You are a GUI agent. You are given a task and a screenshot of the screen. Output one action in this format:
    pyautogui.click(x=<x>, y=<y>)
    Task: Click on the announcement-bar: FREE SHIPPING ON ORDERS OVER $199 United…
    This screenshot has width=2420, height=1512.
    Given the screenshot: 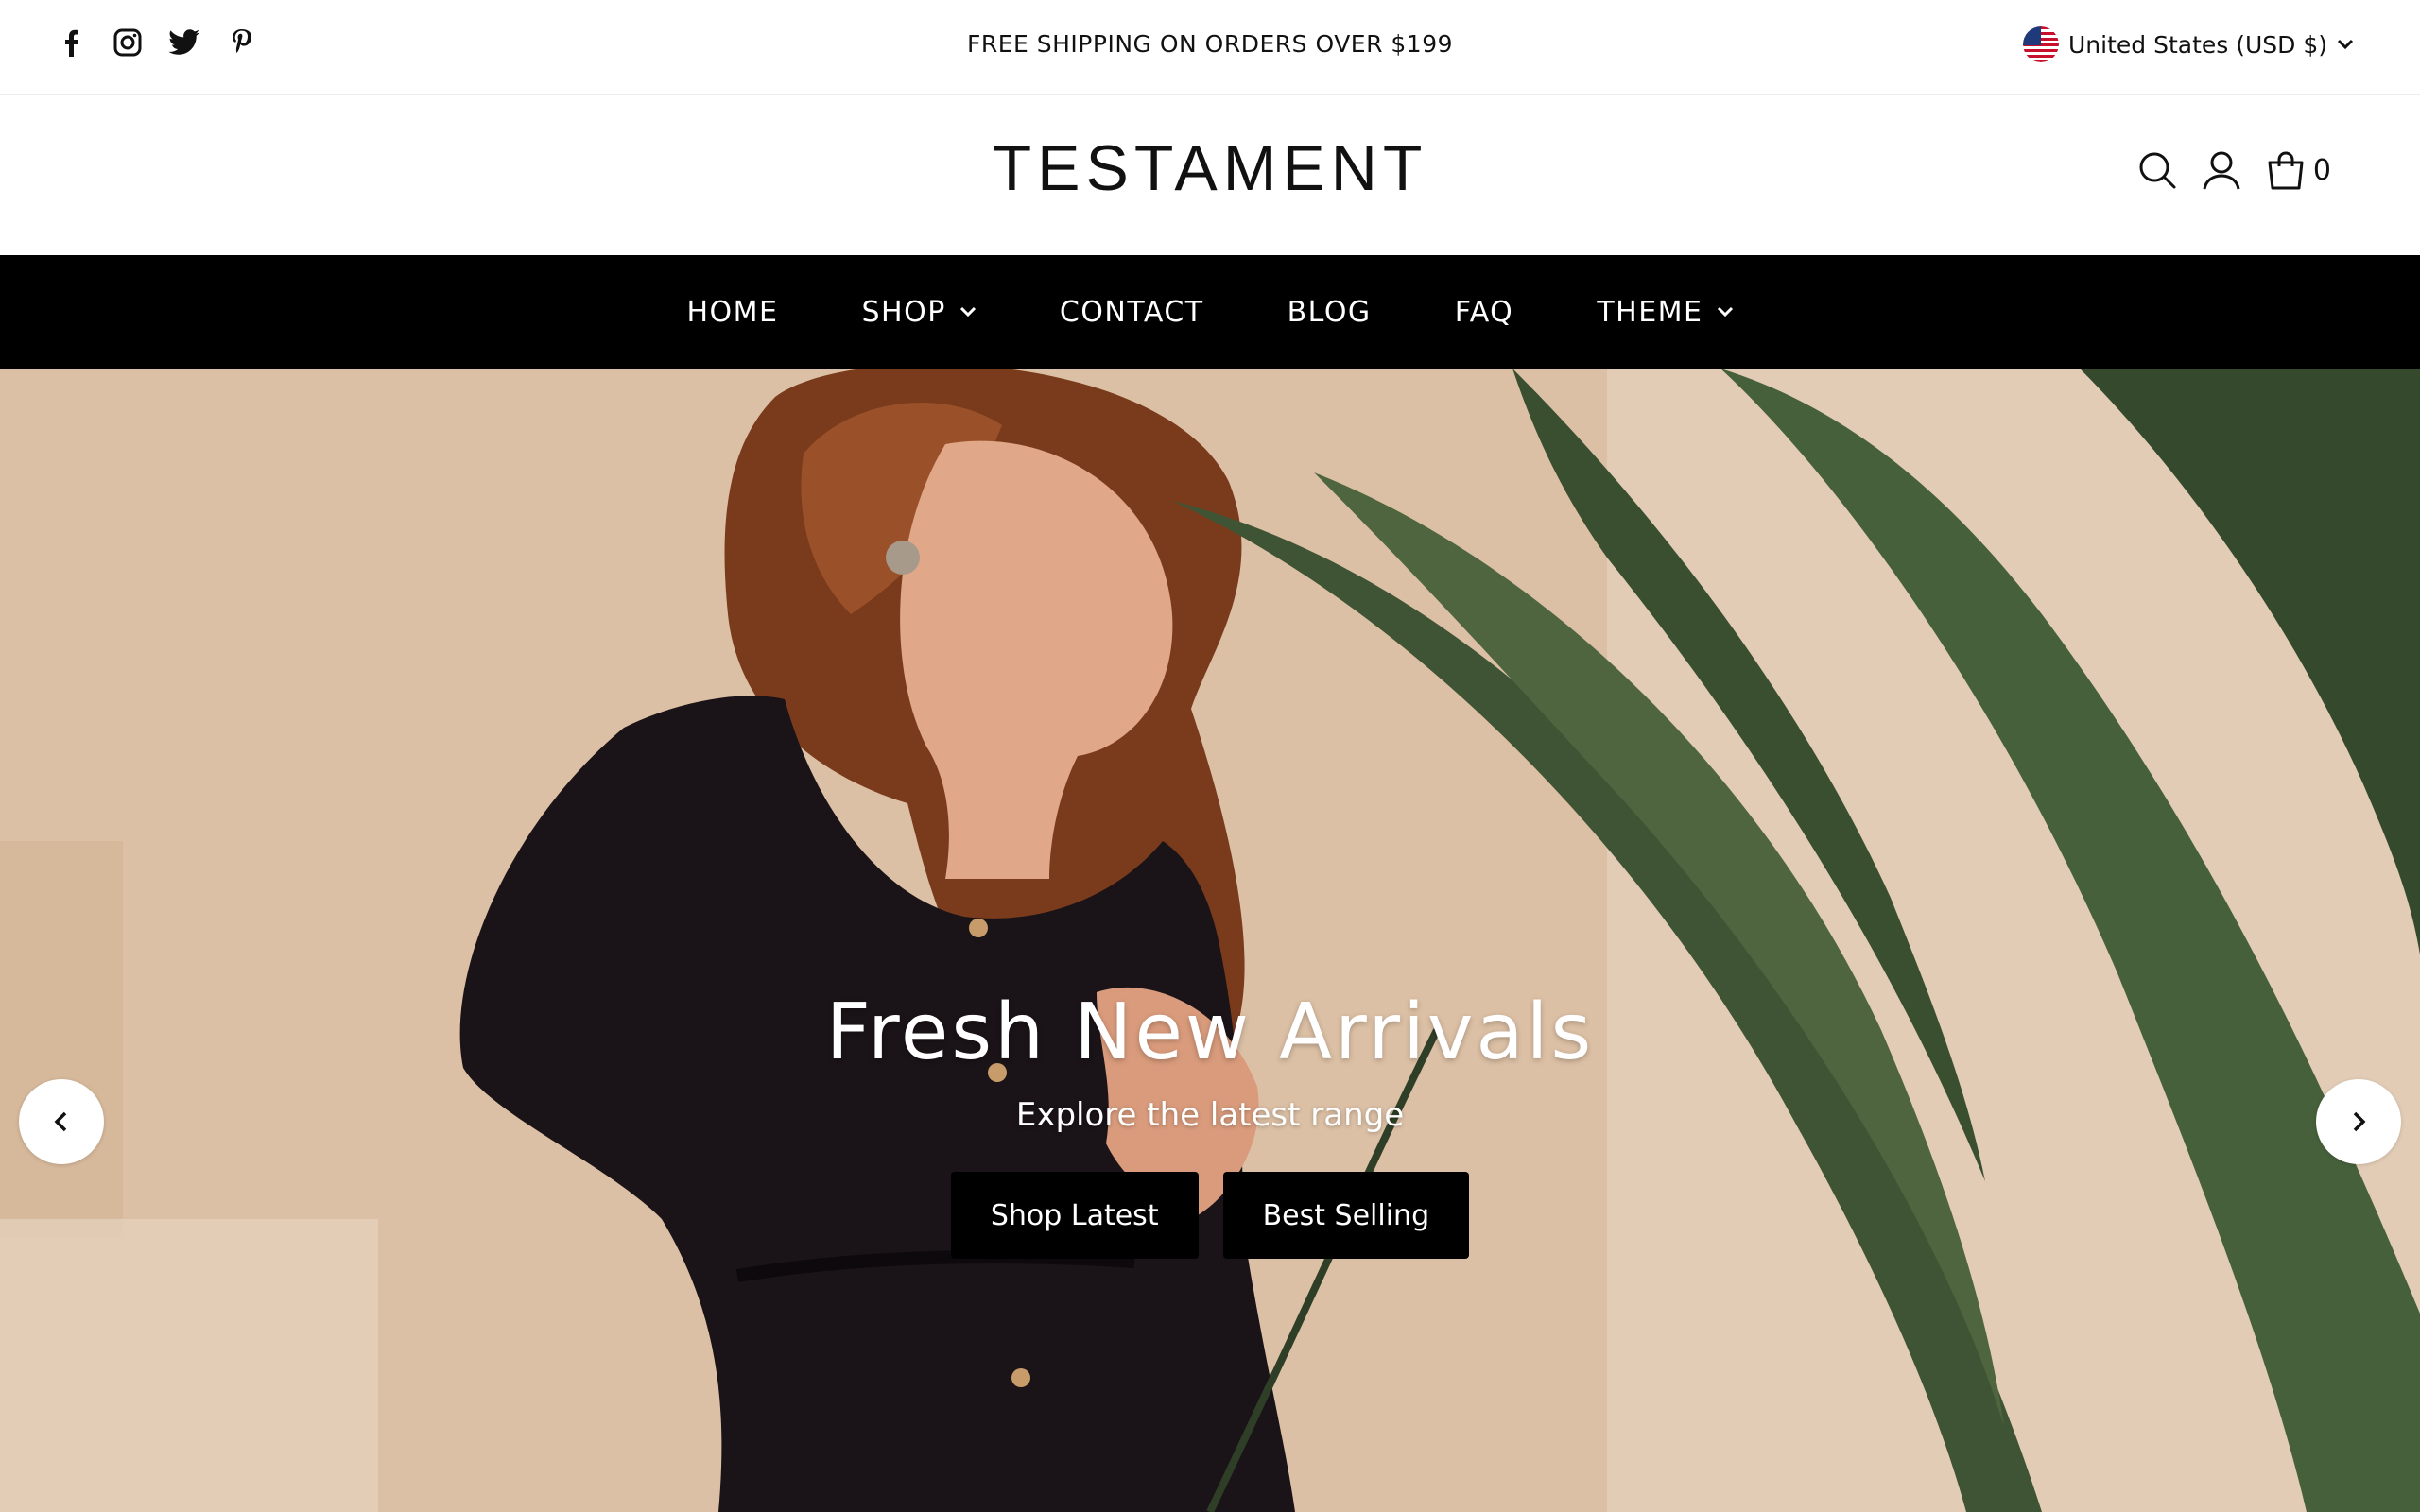 What is the action you would take?
    pyautogui.click(x=1210, y=47)
    